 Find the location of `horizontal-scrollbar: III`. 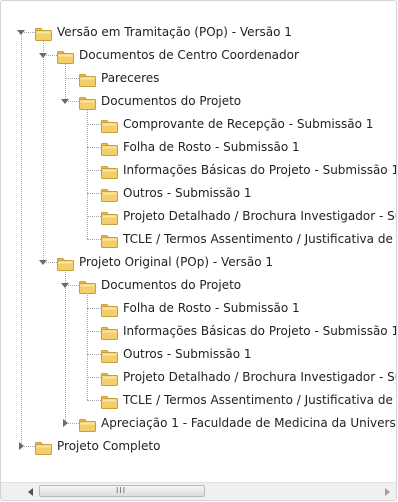

horizontal-scrollbar: III is located at coordinates (198, 491).